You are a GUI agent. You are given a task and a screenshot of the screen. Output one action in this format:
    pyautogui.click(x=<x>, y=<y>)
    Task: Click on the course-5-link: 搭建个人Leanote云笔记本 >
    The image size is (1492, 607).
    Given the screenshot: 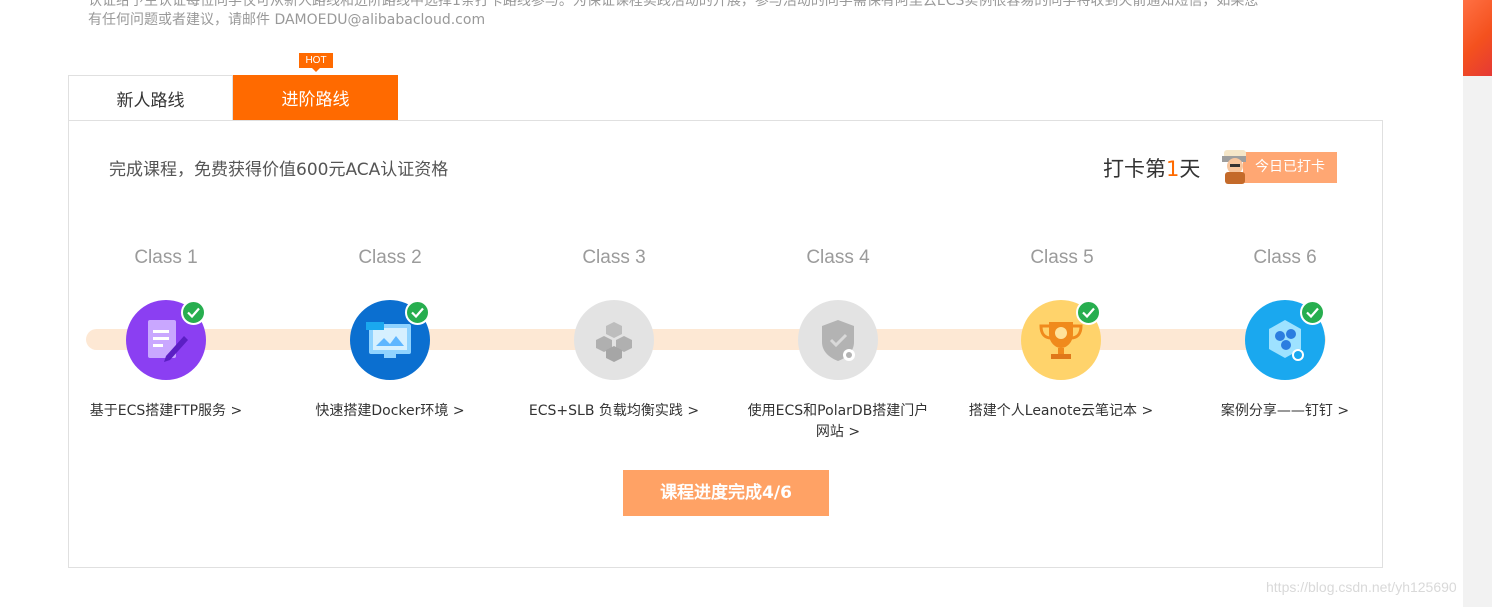 What is the action you would take?
    pyautogui.click(x=1061, y=411)
    